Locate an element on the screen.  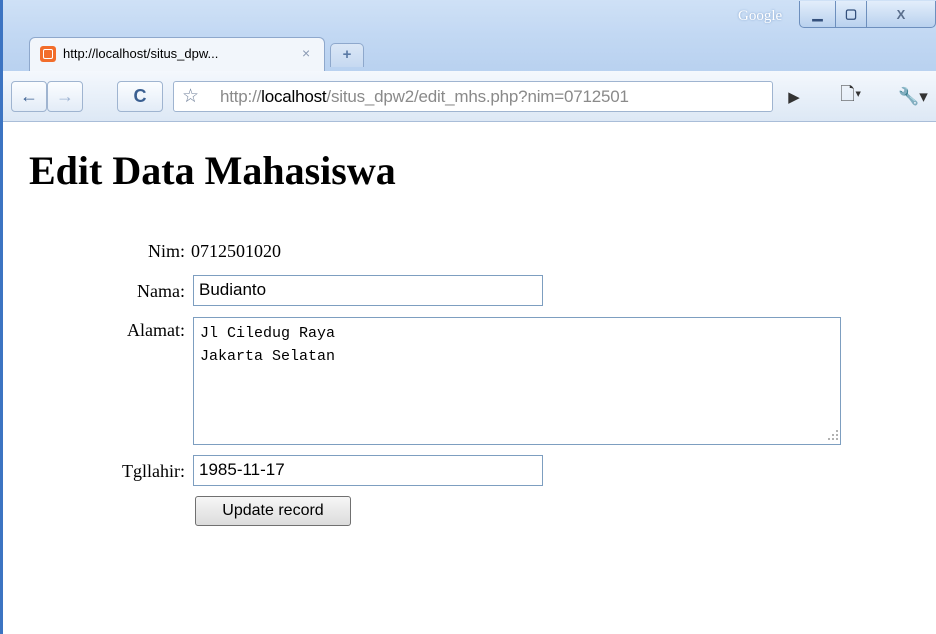
page-title: Edit Data Mahasiswa is located at coordinates (212, 170).